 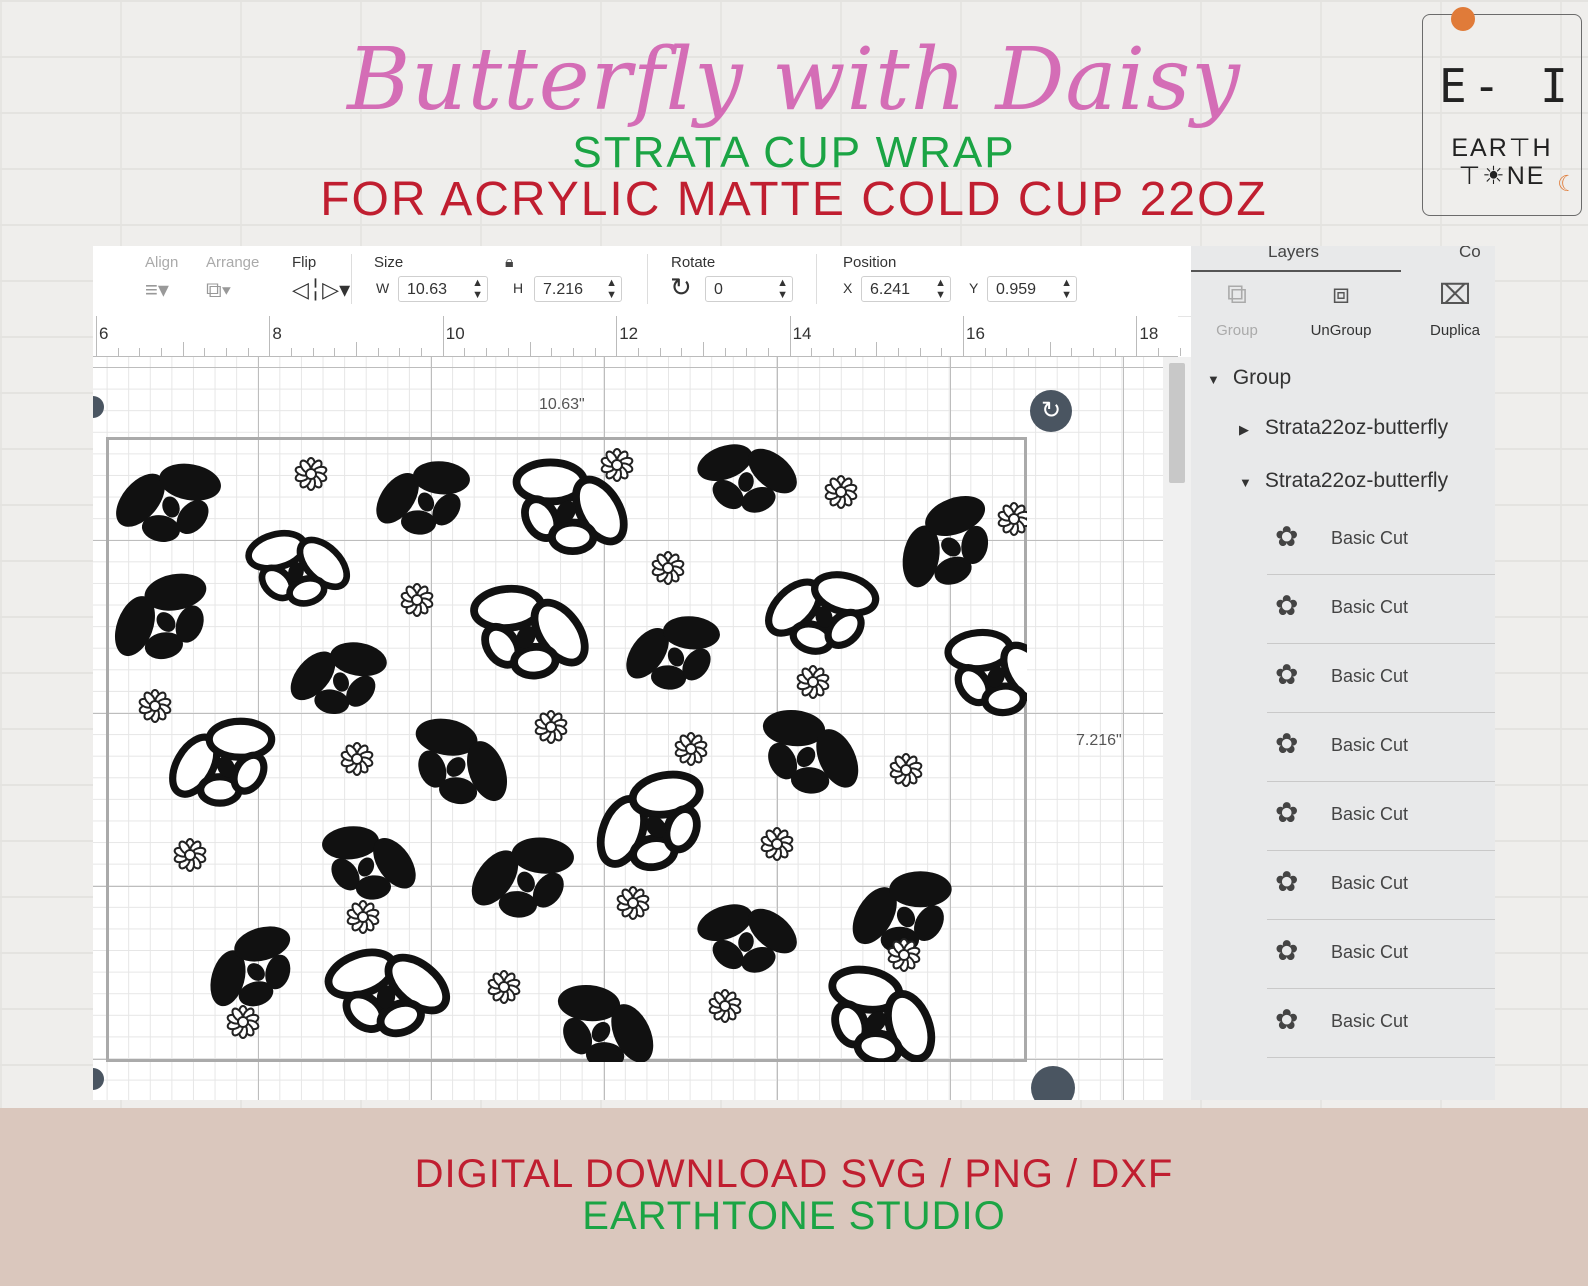 What do you see at coordinates (1237, 306) in the screenshot?
I see `group-button: ⧉ Group` at bounding box center [1237, 306].